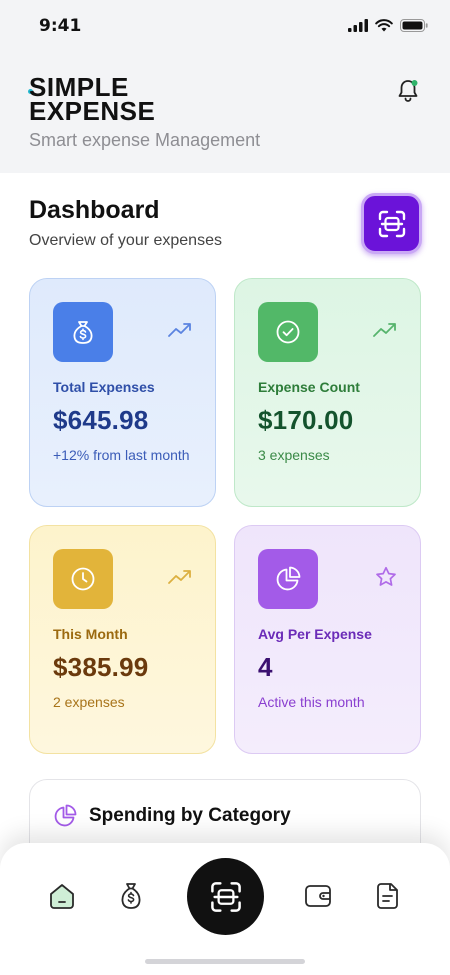 This screenshot has width=450, height=975. Describe the element at coordinates (315, 634) in the screenshot. I see `card-label: Avg Per Expense` at that location.